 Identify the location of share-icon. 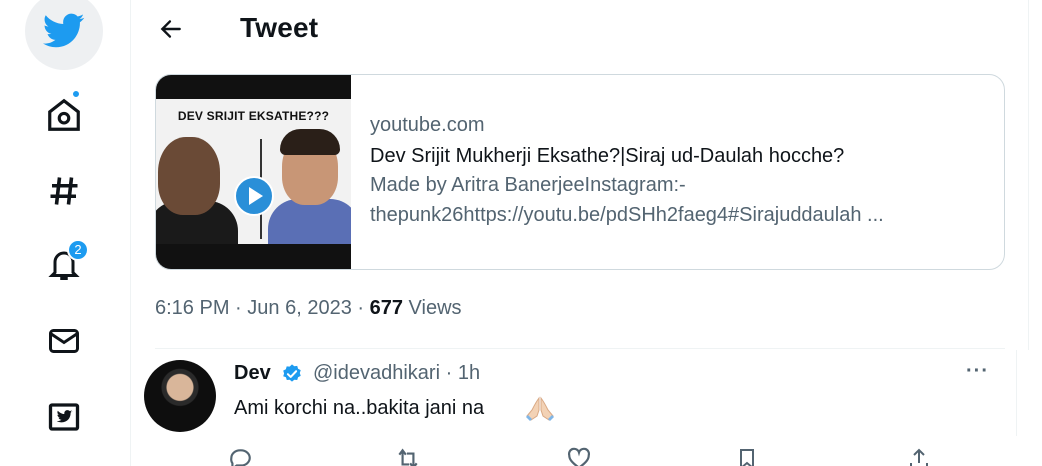
(919, 456).